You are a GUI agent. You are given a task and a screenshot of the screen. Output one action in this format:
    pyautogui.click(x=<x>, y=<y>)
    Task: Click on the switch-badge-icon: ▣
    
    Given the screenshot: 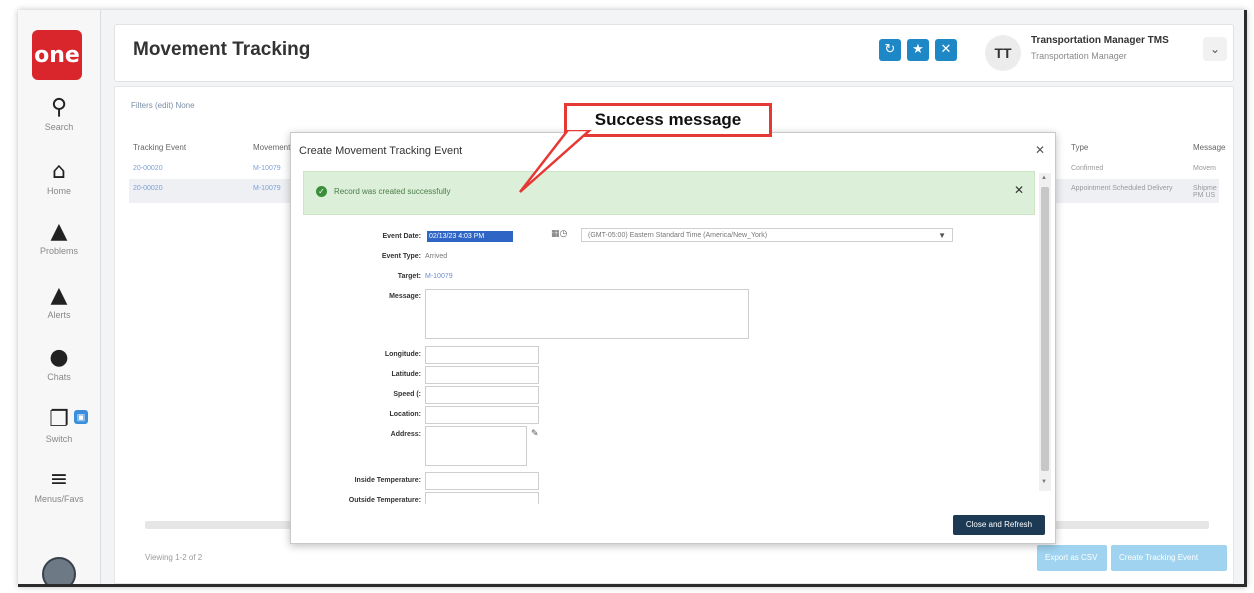 What is the action you would take?
    pyautogui.click(x=81, y=417)
    